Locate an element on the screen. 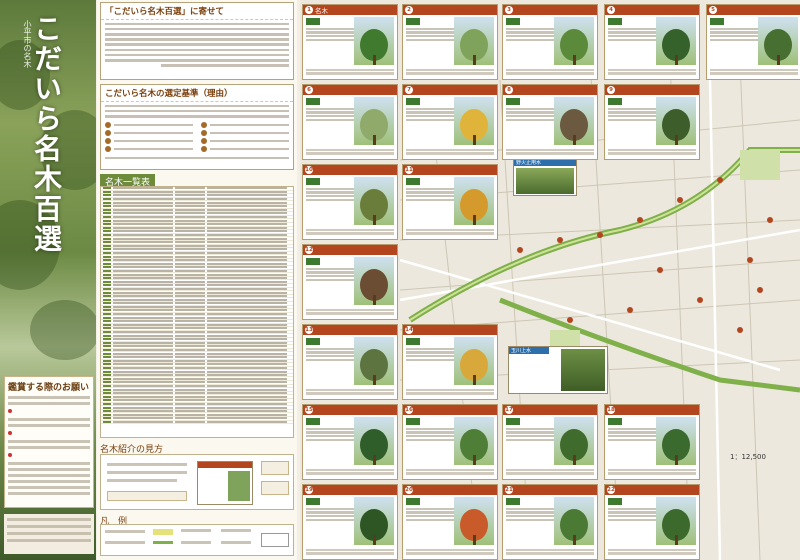 The image size is (800, 560). tree-card: 10 is located at coordinates (350, 202).